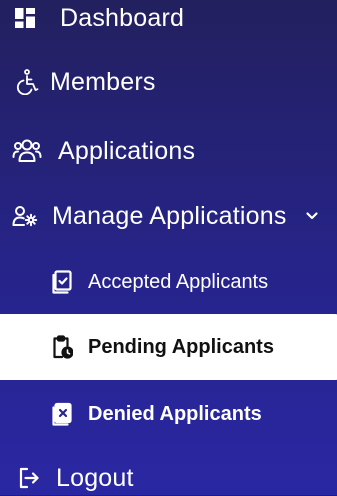 This screenshot has height=496, width=337. I want to click on sidebar-item-label: Members, so click(103, 81).